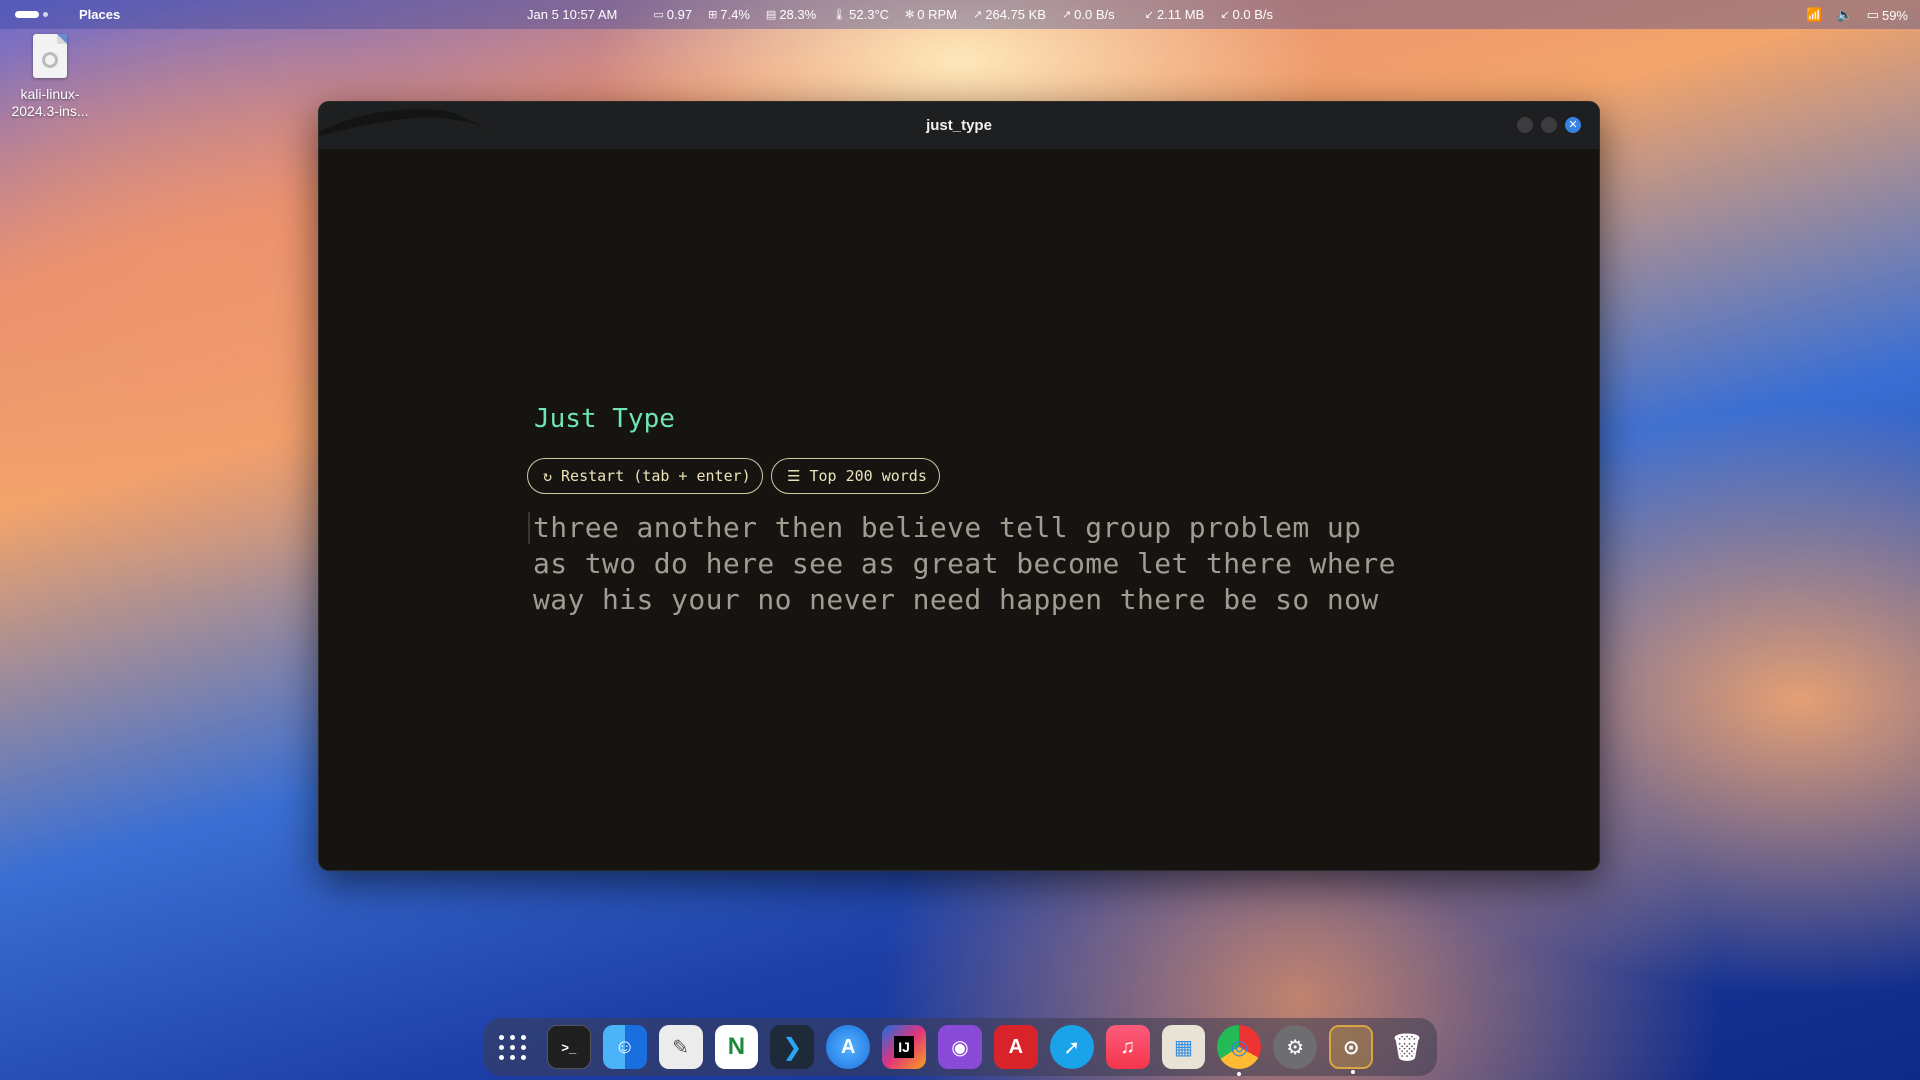 The height and width of the screenshot is (1080, 1920). Describe the element at coordinates (673, 14) in the screenshot. I see `load-stat: ▭ 0.97` at that location.